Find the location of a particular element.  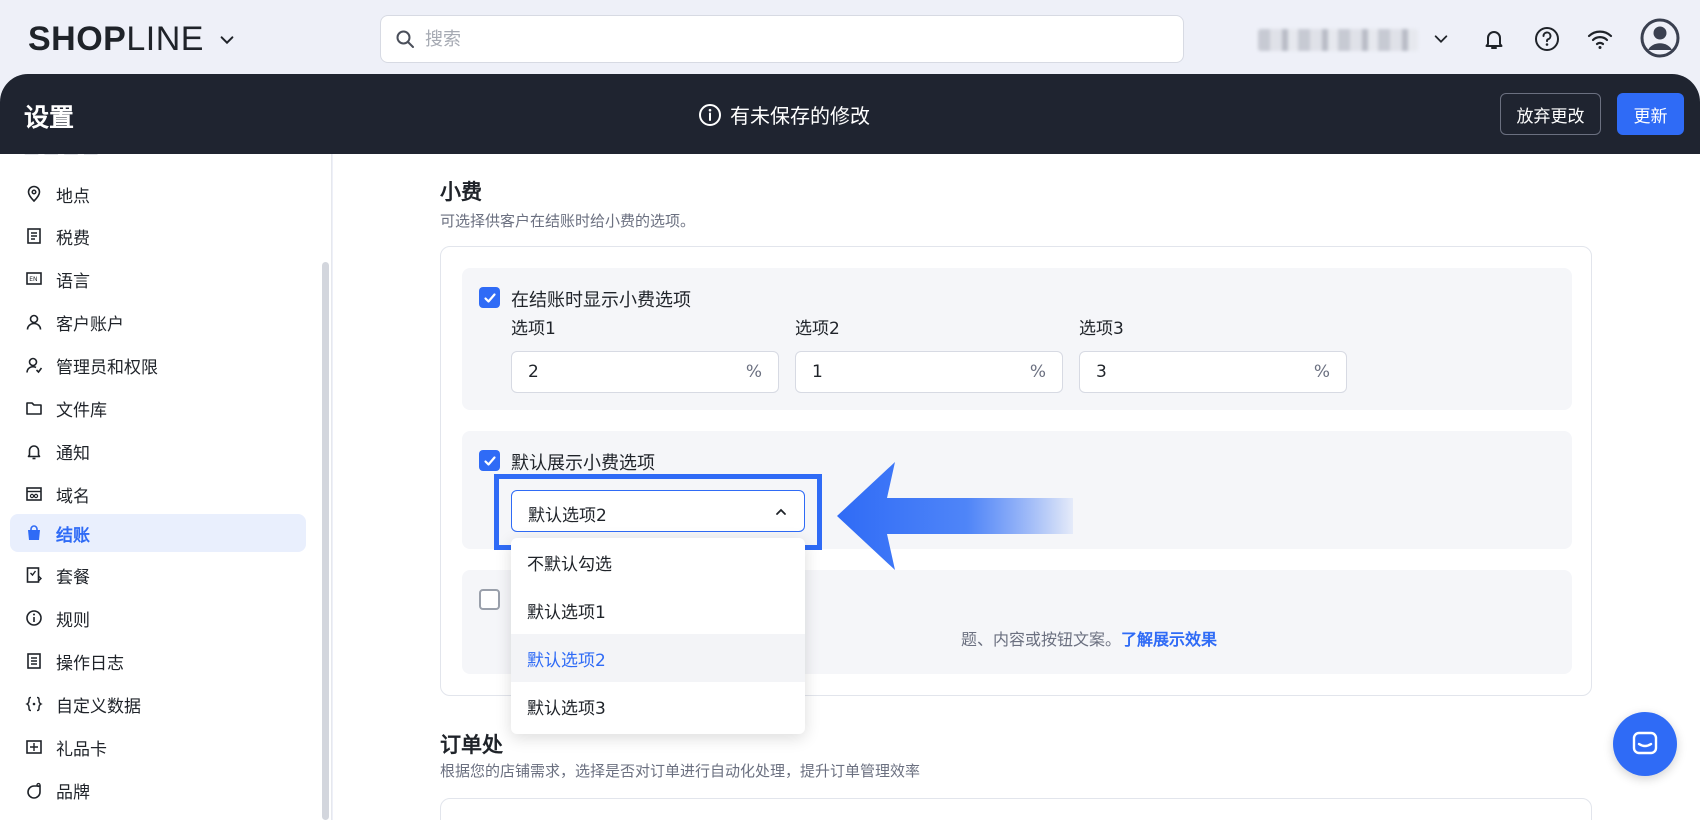

sidebar-item-plans: 套餐 is located at coordinates (158, 575).